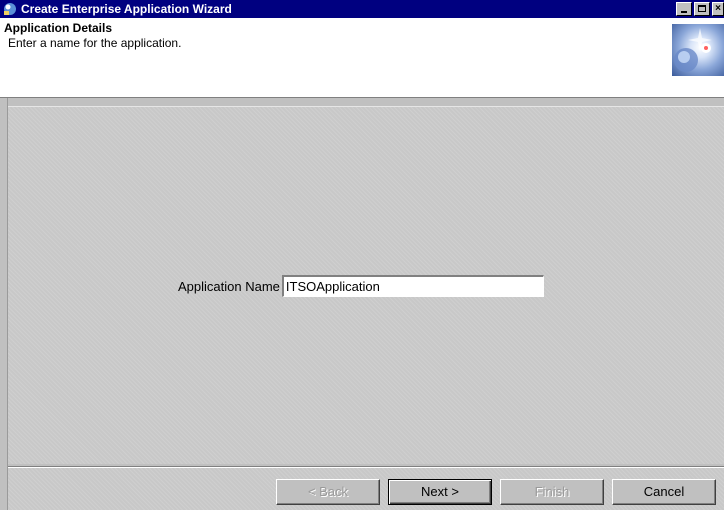  Describe the element at coordinates (440, 492) in the screenshot. I see `next-button: Next >` at that location.